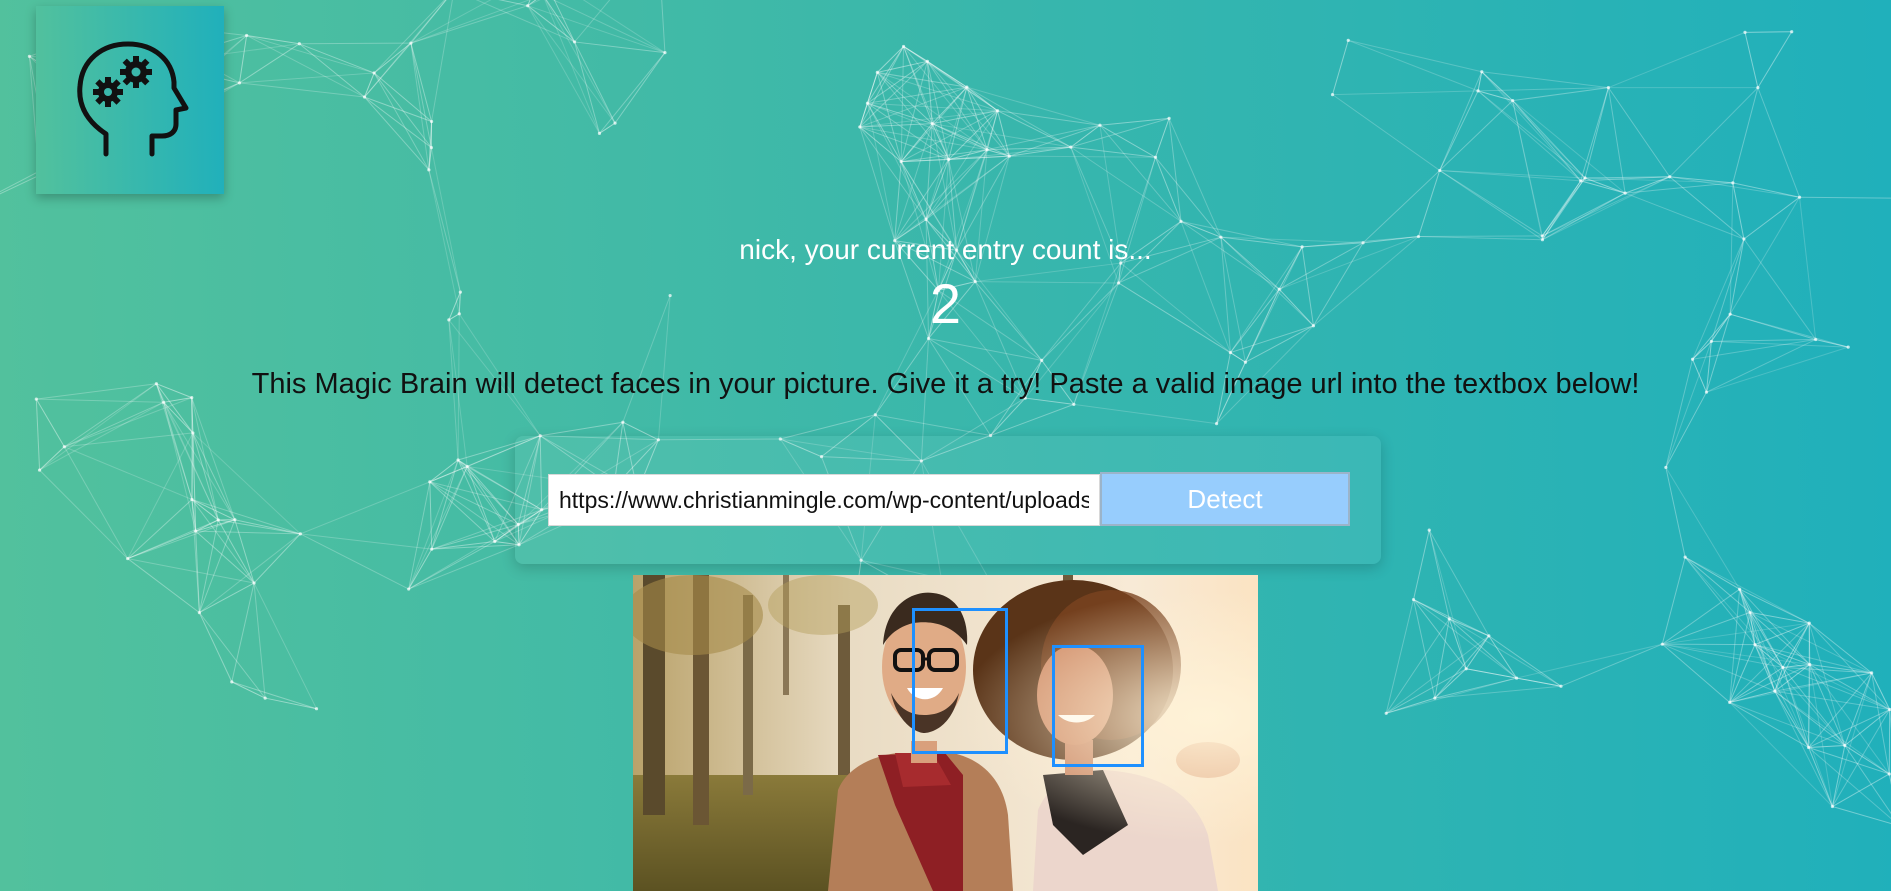  What do you see at coordinates (1225, 499) in the screenshot?
I see `detect-button: Detect` at bounding box center [1225, 499].